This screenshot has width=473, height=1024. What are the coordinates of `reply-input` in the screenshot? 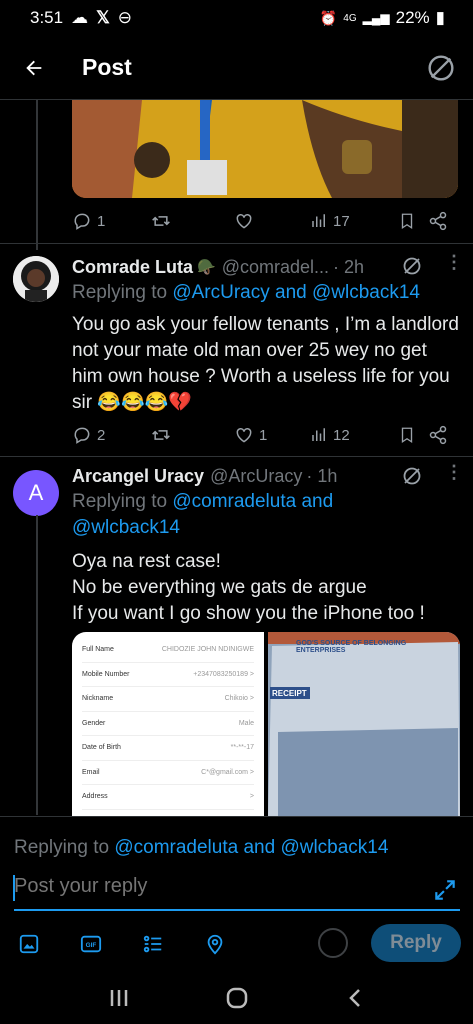 It's located at (217, 886).